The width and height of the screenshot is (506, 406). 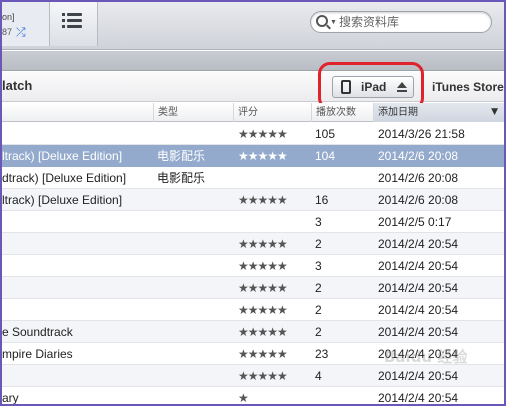 I want to click on search-input, so click(x=413, y=22).